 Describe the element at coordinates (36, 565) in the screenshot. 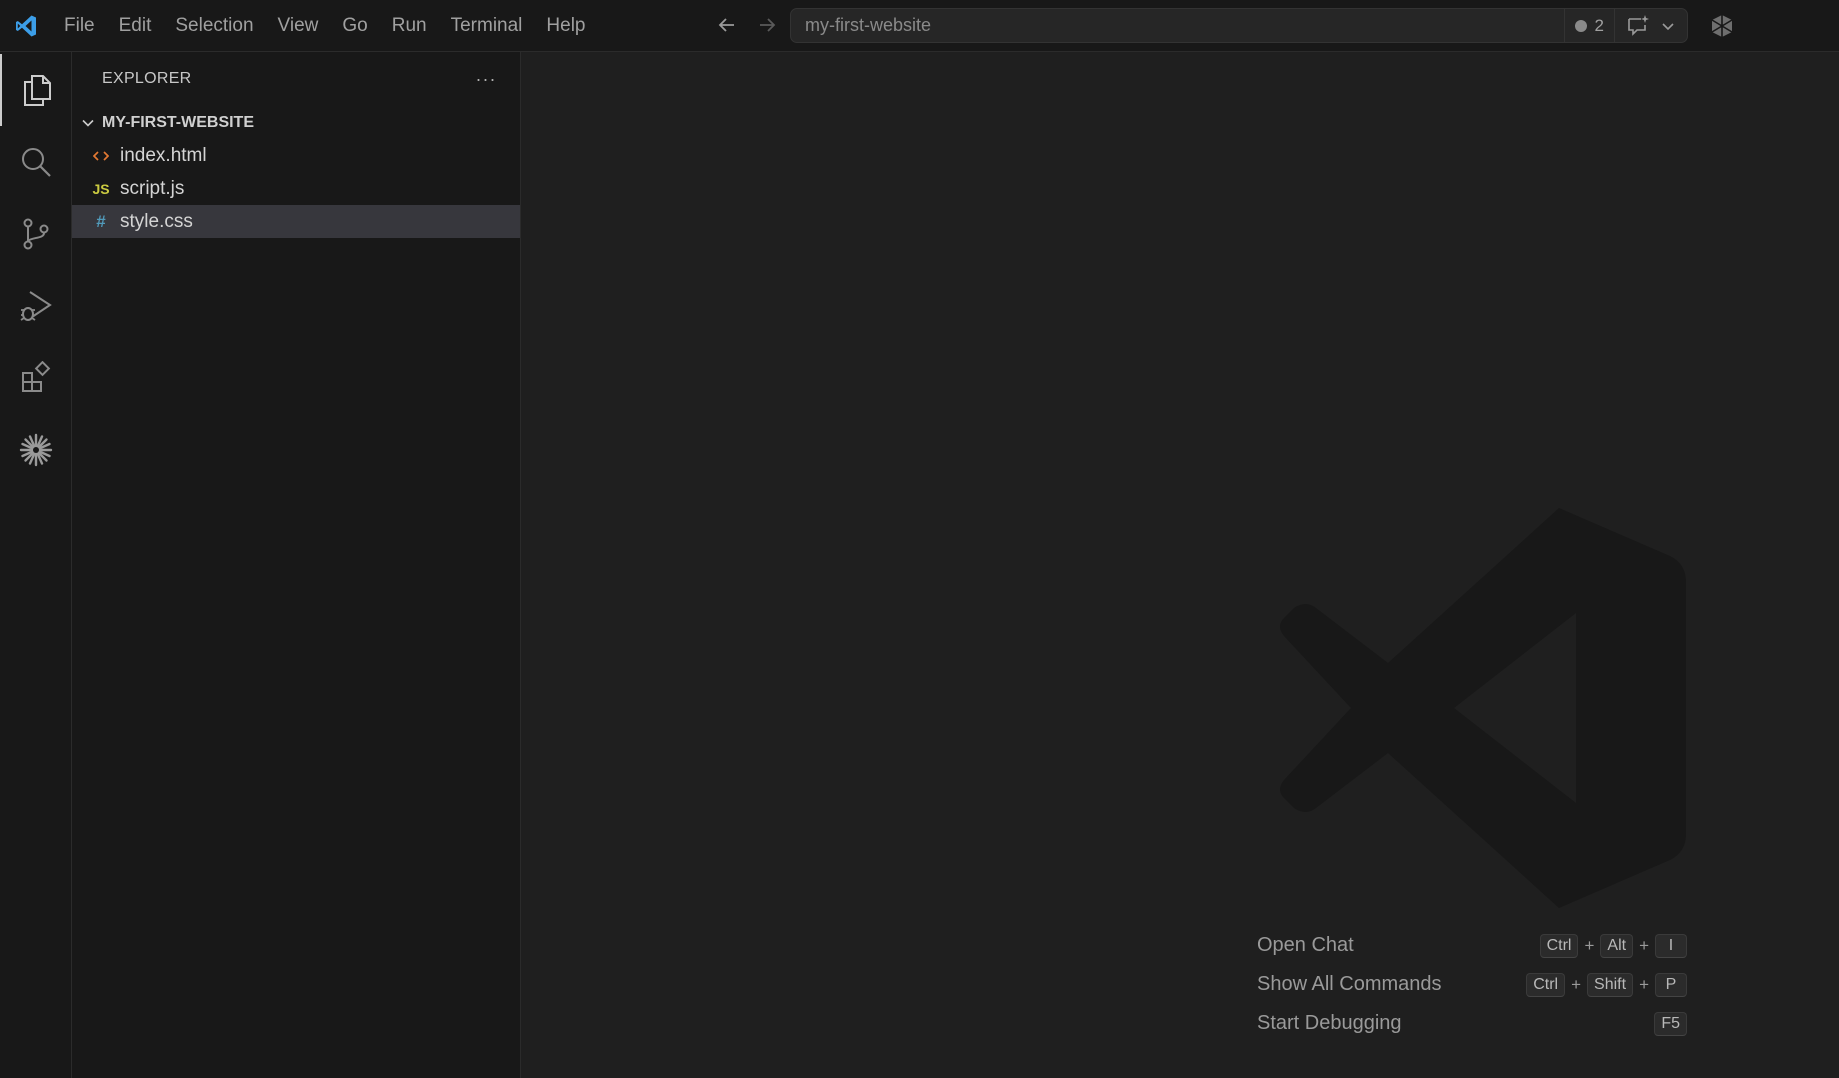

I see `activity-bar` at that location.